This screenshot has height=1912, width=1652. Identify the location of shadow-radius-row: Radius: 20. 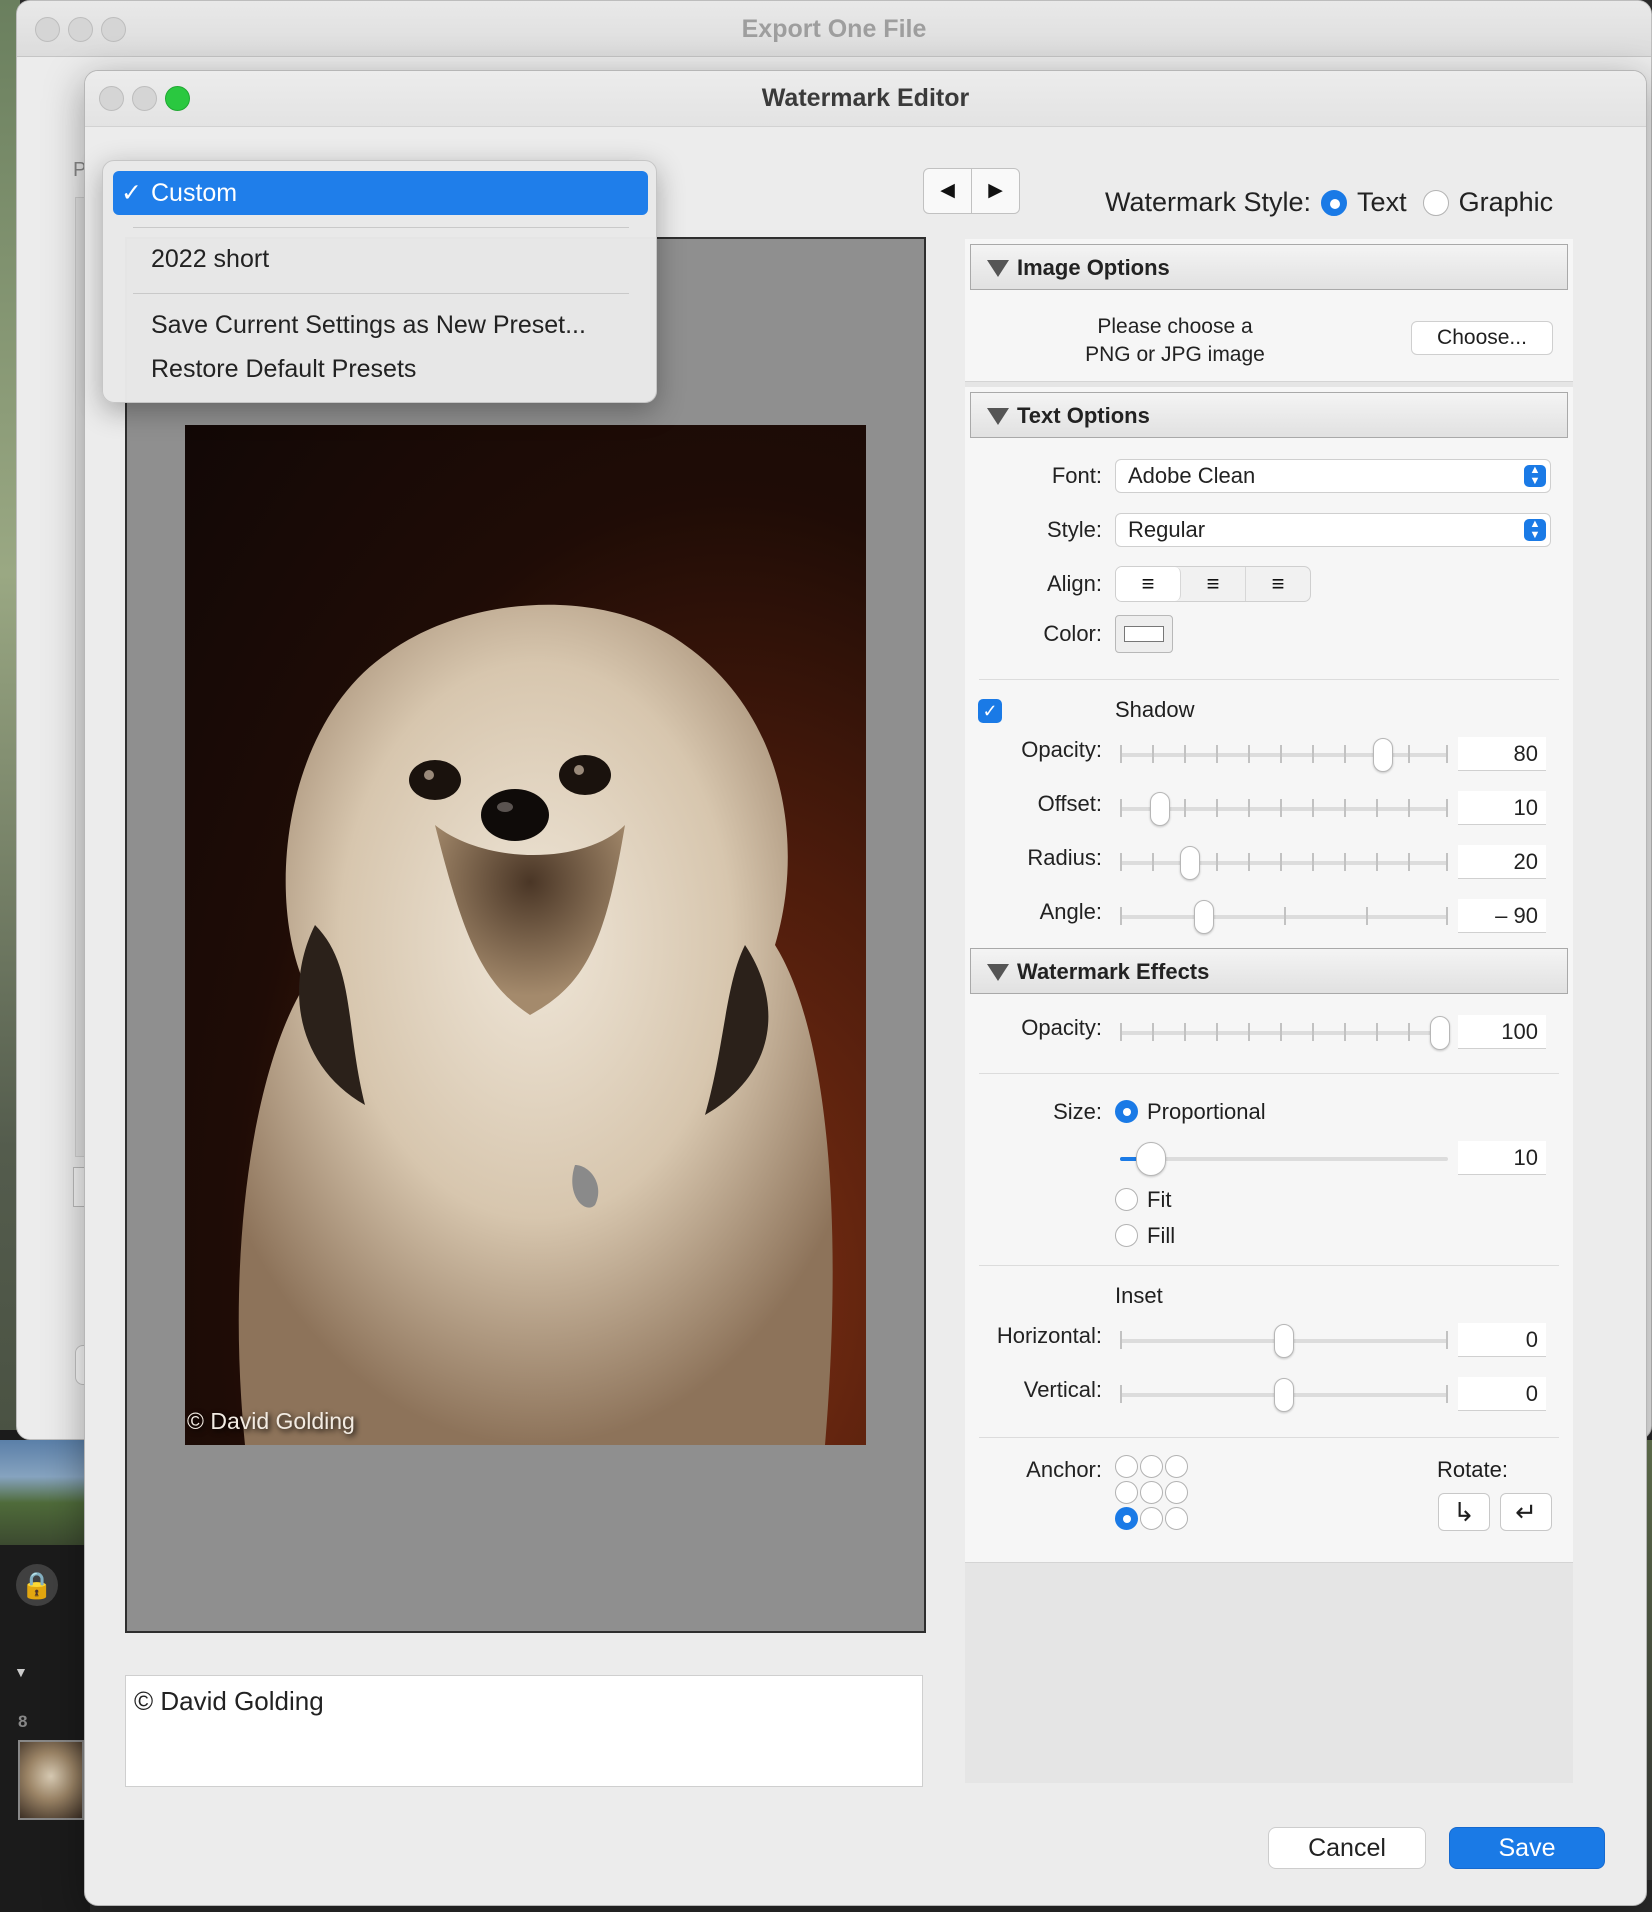
(1269, 861).